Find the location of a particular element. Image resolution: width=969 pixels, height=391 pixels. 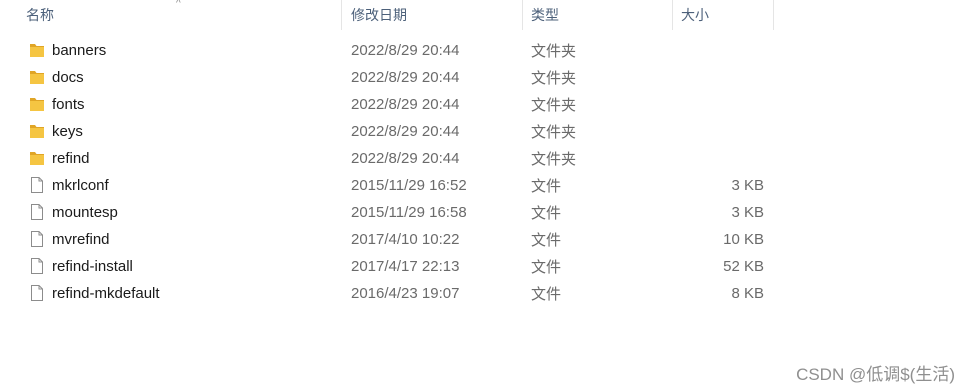

column-header-type-label: 类型 is located at coordinates (545, 15).